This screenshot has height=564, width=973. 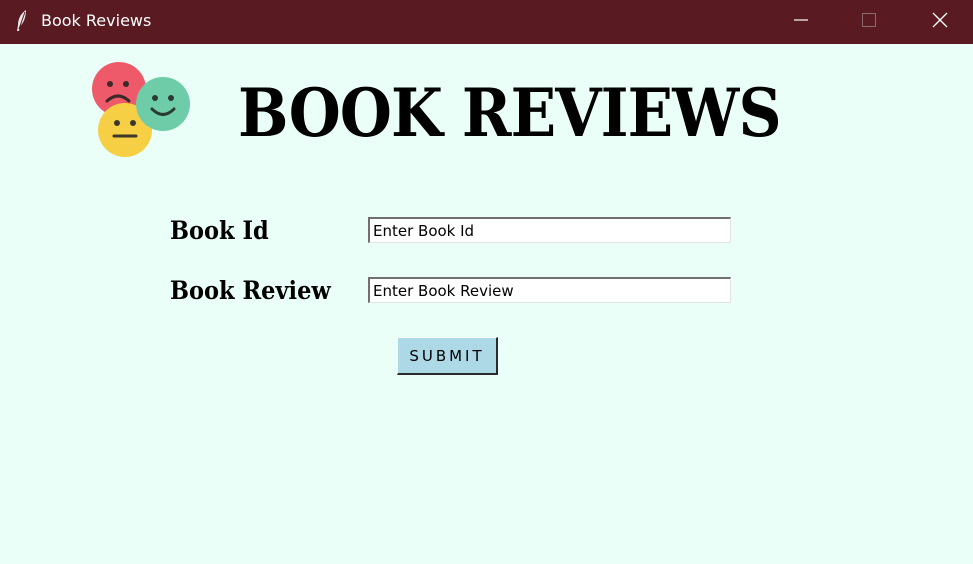 I want to click on book-review-label: Book Review, so click(x=250, y=290).